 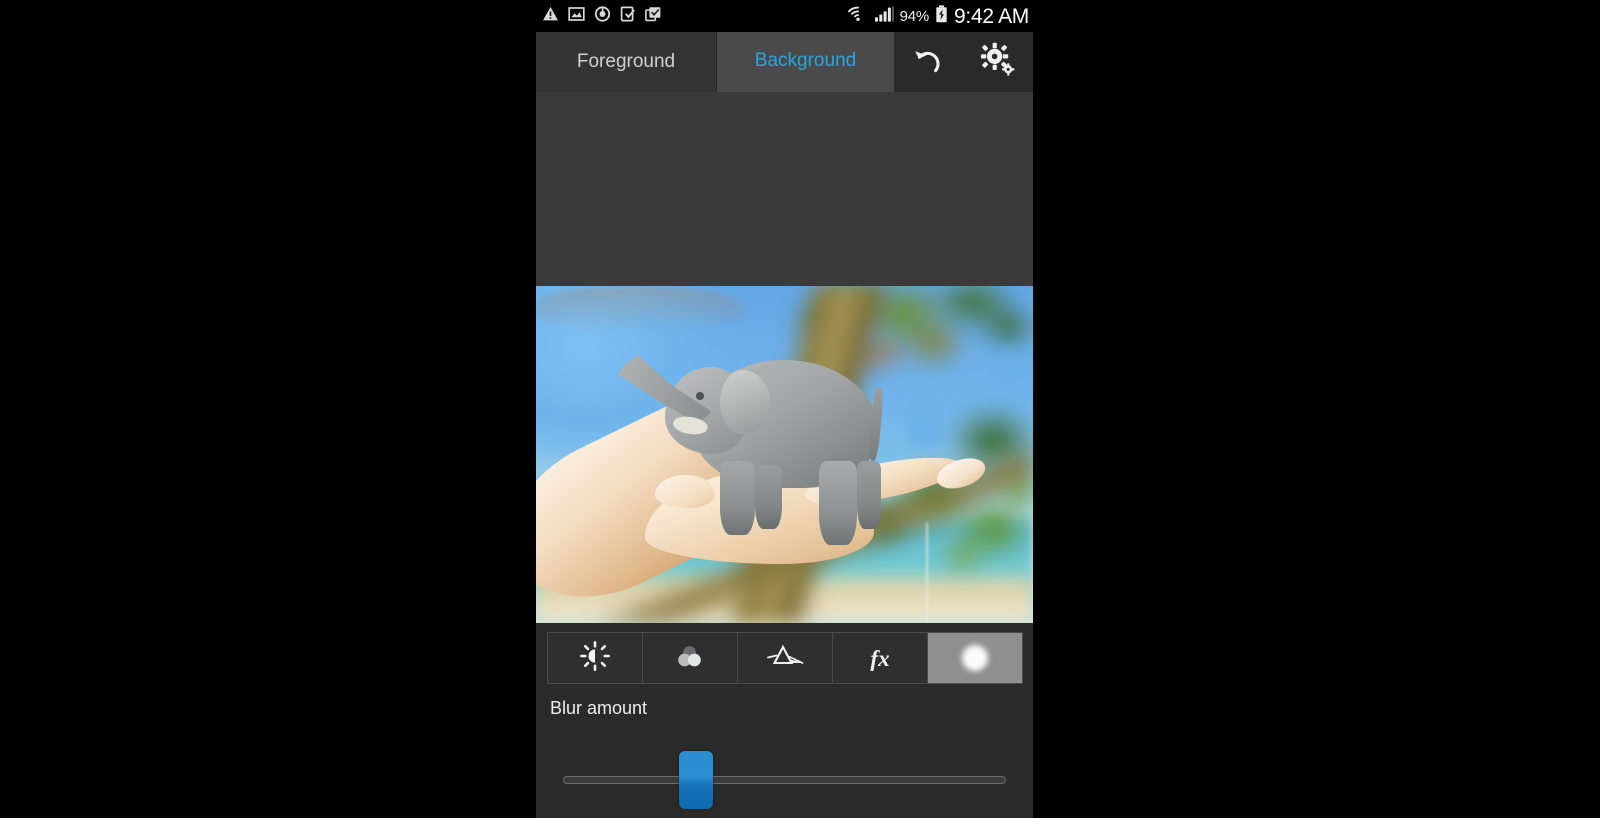 What do you see at coordinates (884, 16) in the screenshot?
I see `cellular-signal-icon` at bounding box center [884, 16].